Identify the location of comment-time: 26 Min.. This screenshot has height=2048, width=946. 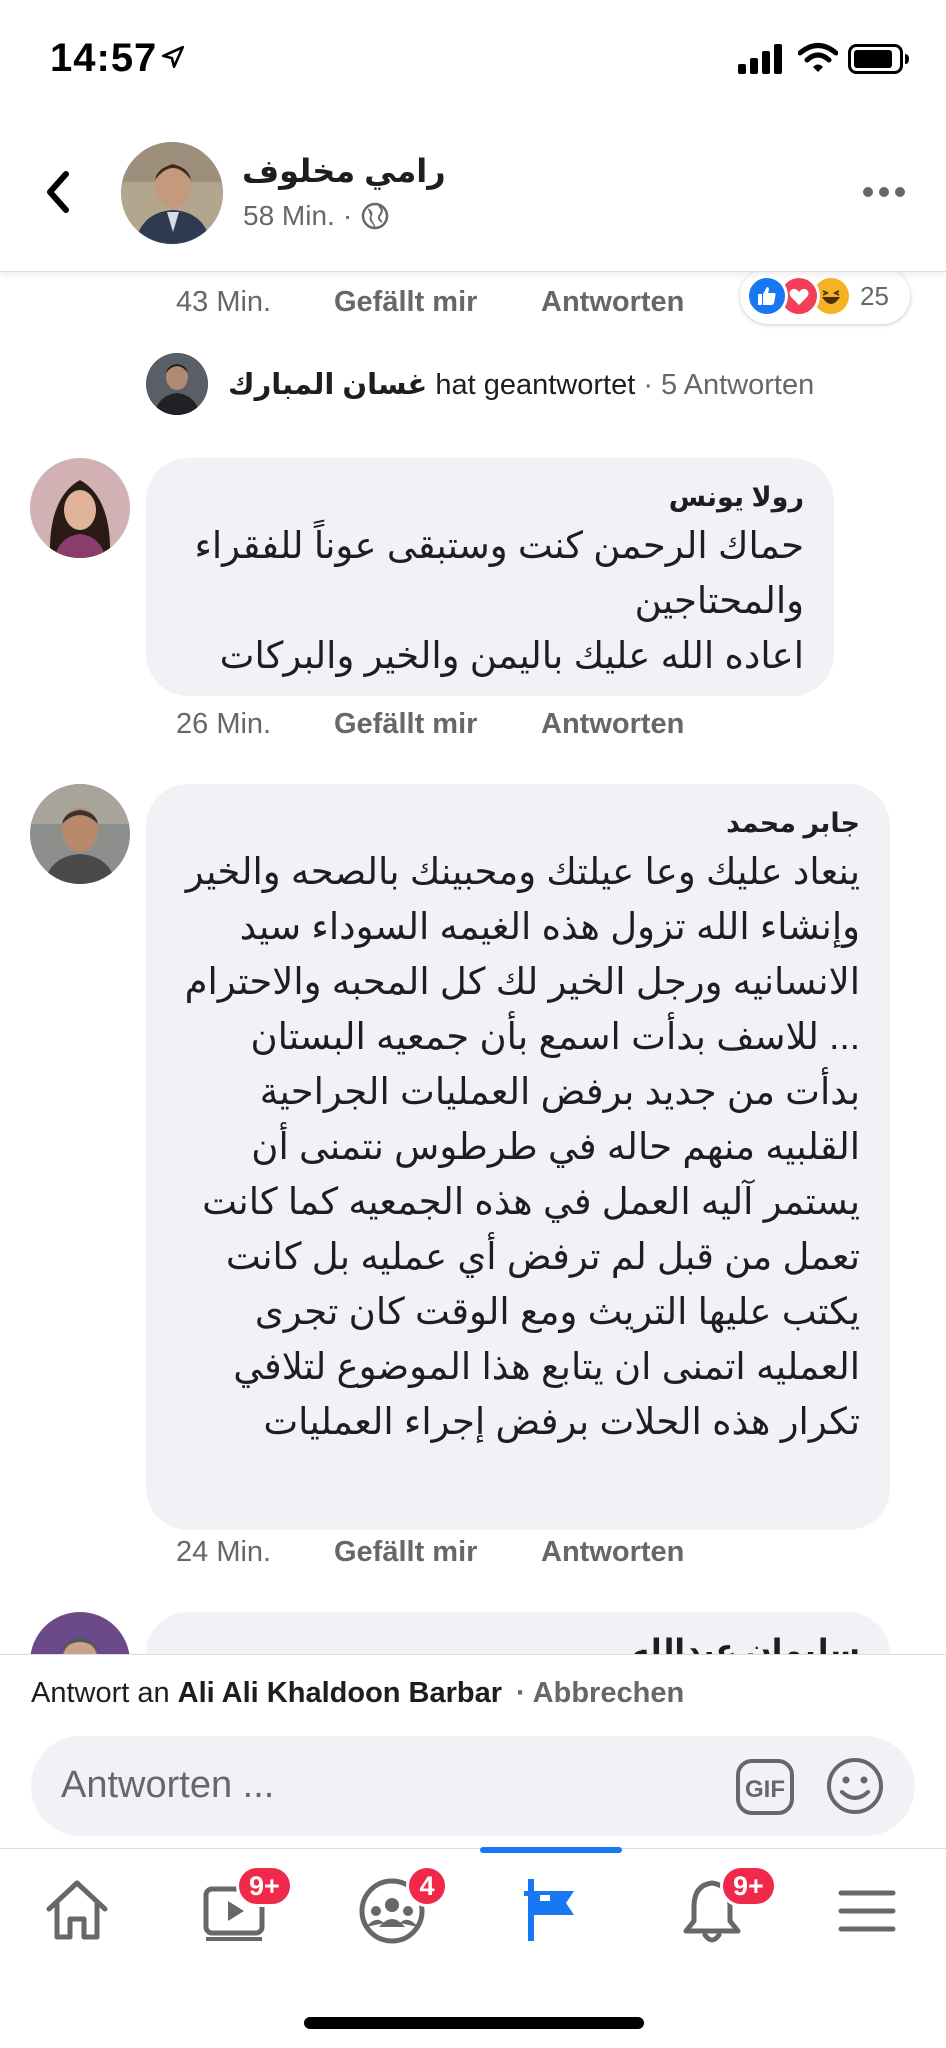
(224, 723).